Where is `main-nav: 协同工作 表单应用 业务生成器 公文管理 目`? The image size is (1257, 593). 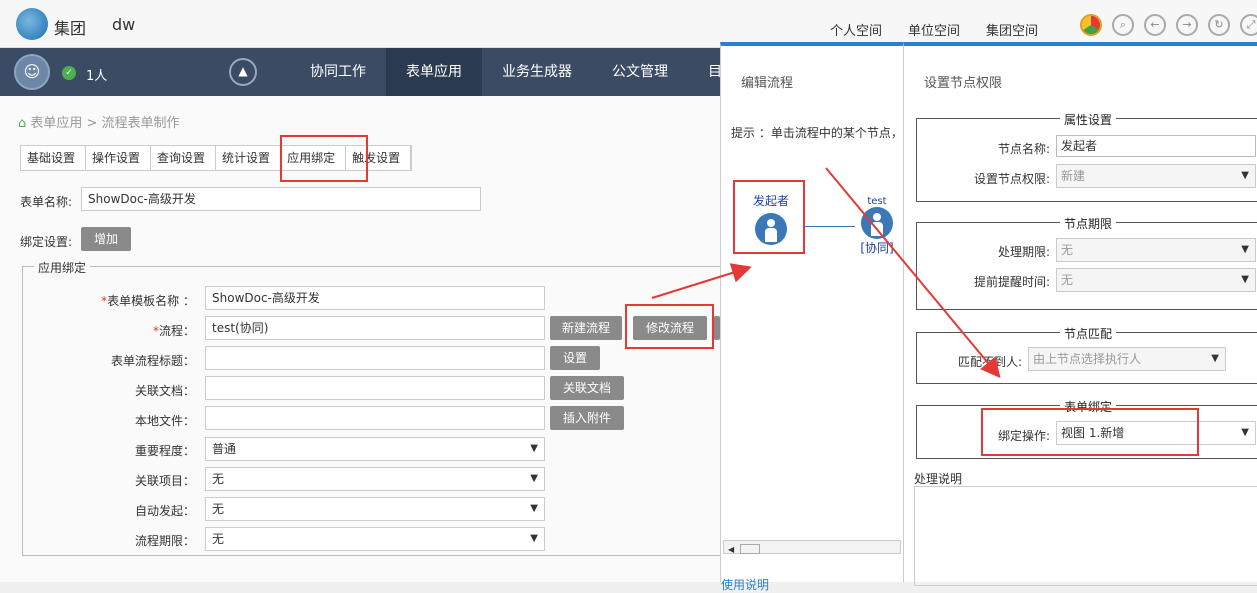 main-nav: 协同工作 表单应用 业务生成器 公文管理 目 is located at coordinates (516, 72).